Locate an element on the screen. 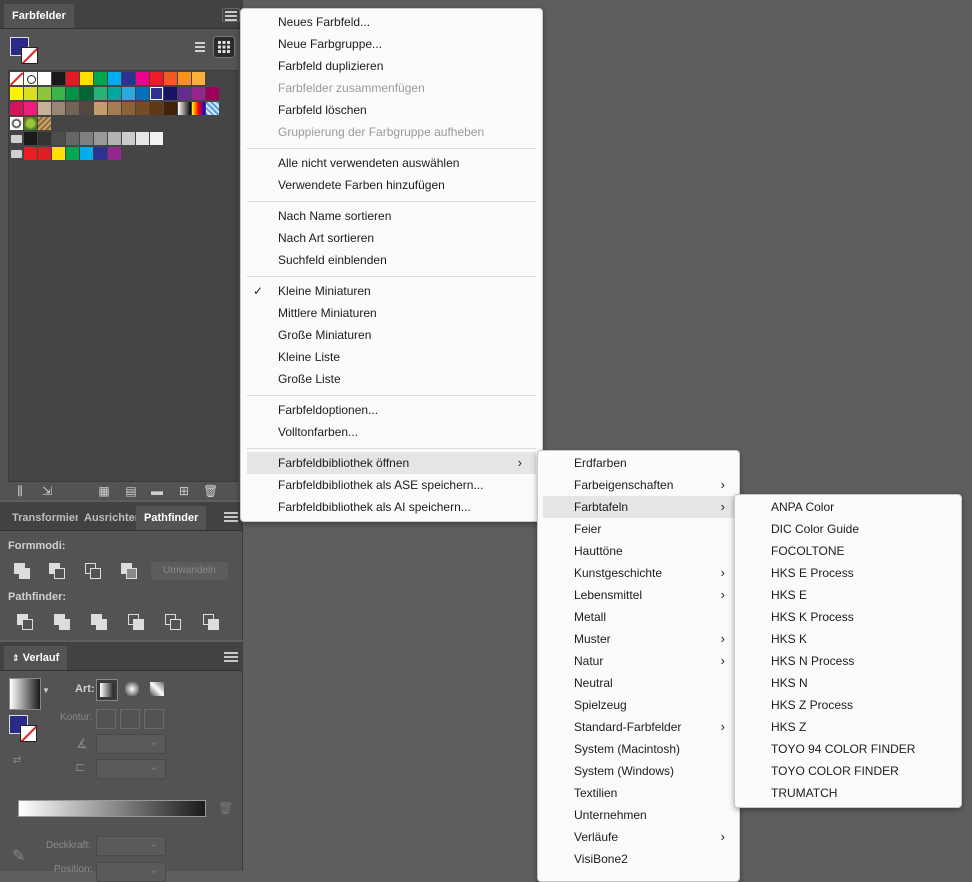  farbtafel-menu-item: ANPA Color is located at coordinates (848, 507).